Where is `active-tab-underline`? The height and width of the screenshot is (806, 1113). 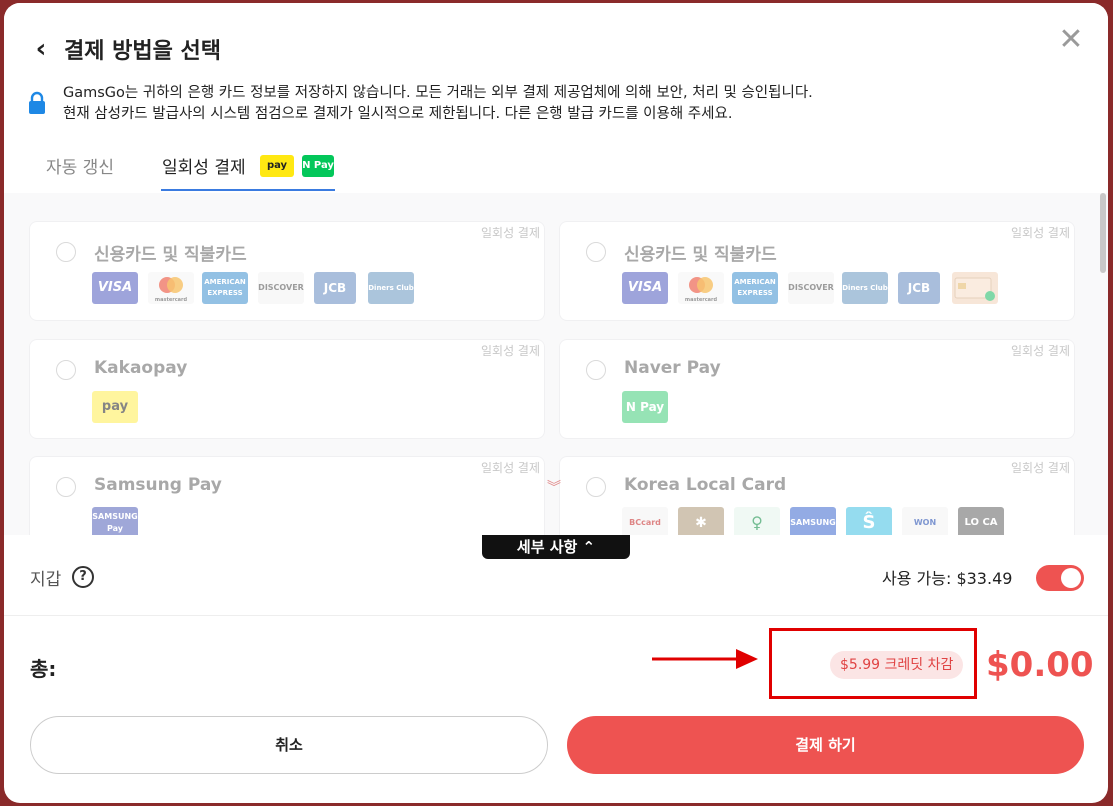
active-tab-underline is located at coordinates (248, 190).